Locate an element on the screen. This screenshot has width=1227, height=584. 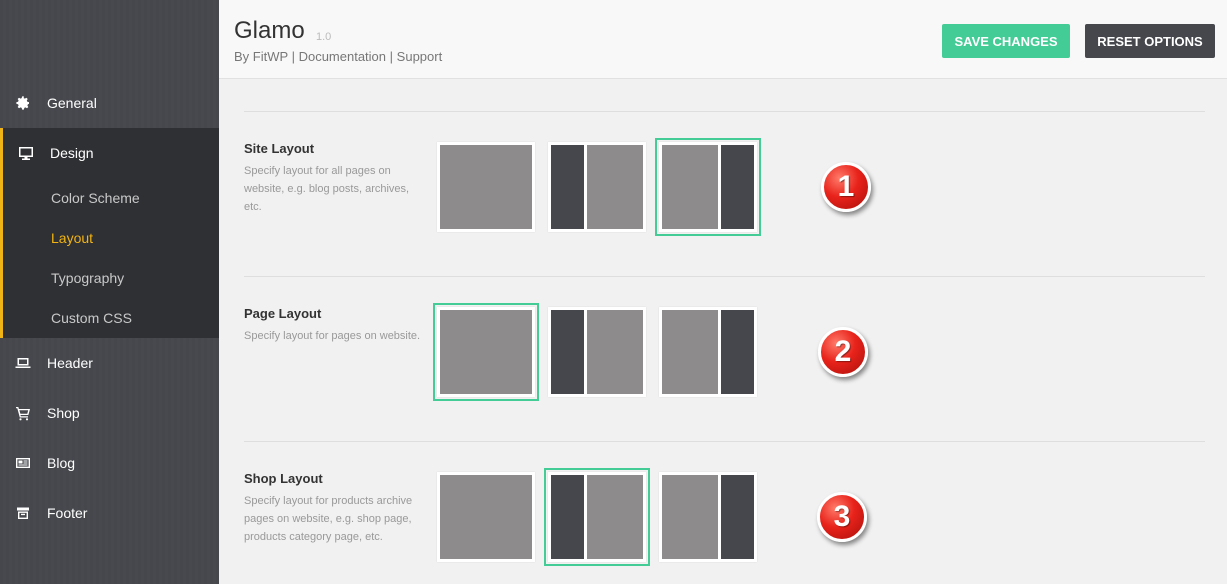
shop-layout-title: Shop Layout is located at coordinates (283, 478).